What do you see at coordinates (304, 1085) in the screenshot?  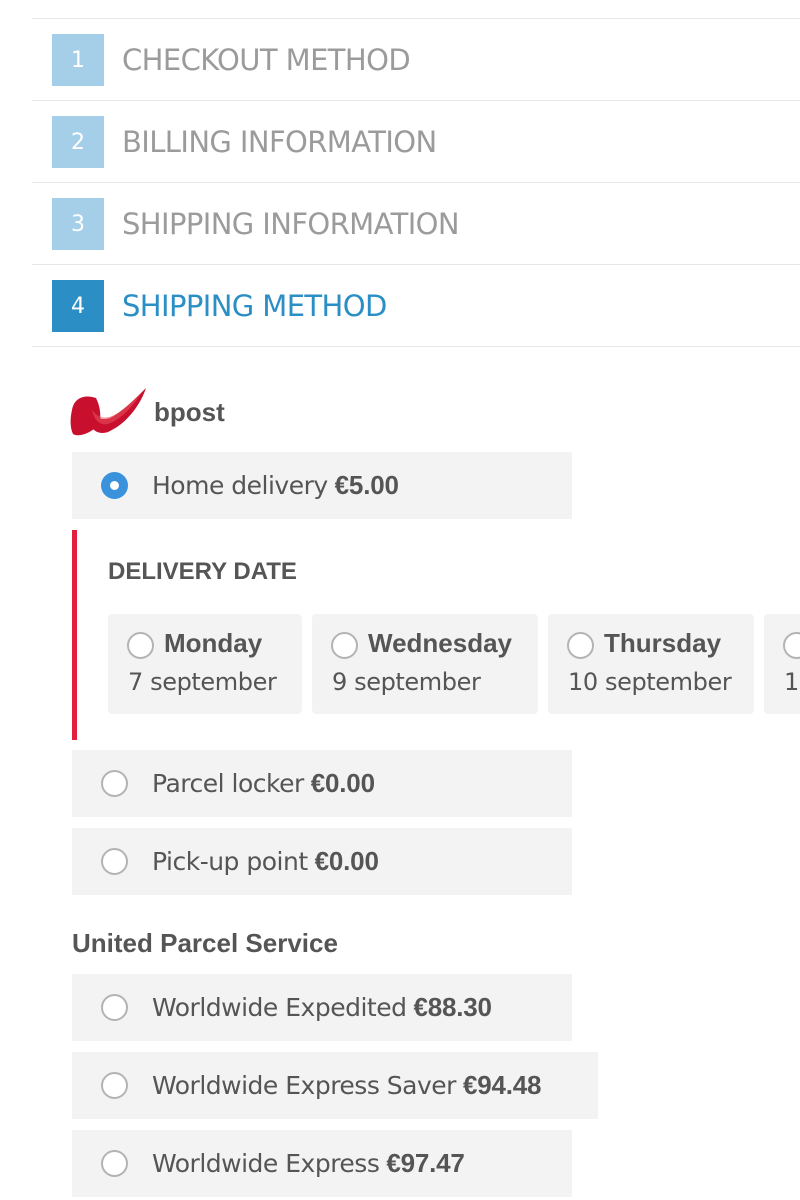 I see `rate-label: Worldwide Express Saver` at bounding box center [304, 1085].